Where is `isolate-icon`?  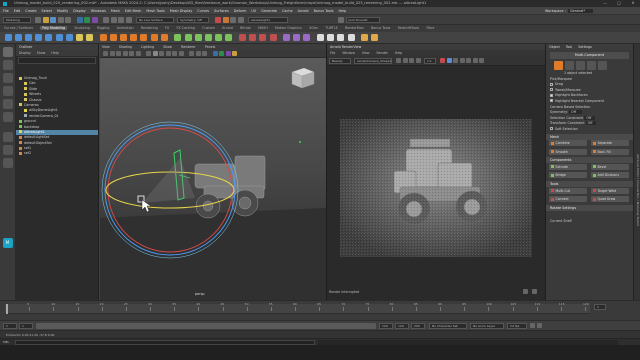
isolate-icon is located at coordinates (468, 60).